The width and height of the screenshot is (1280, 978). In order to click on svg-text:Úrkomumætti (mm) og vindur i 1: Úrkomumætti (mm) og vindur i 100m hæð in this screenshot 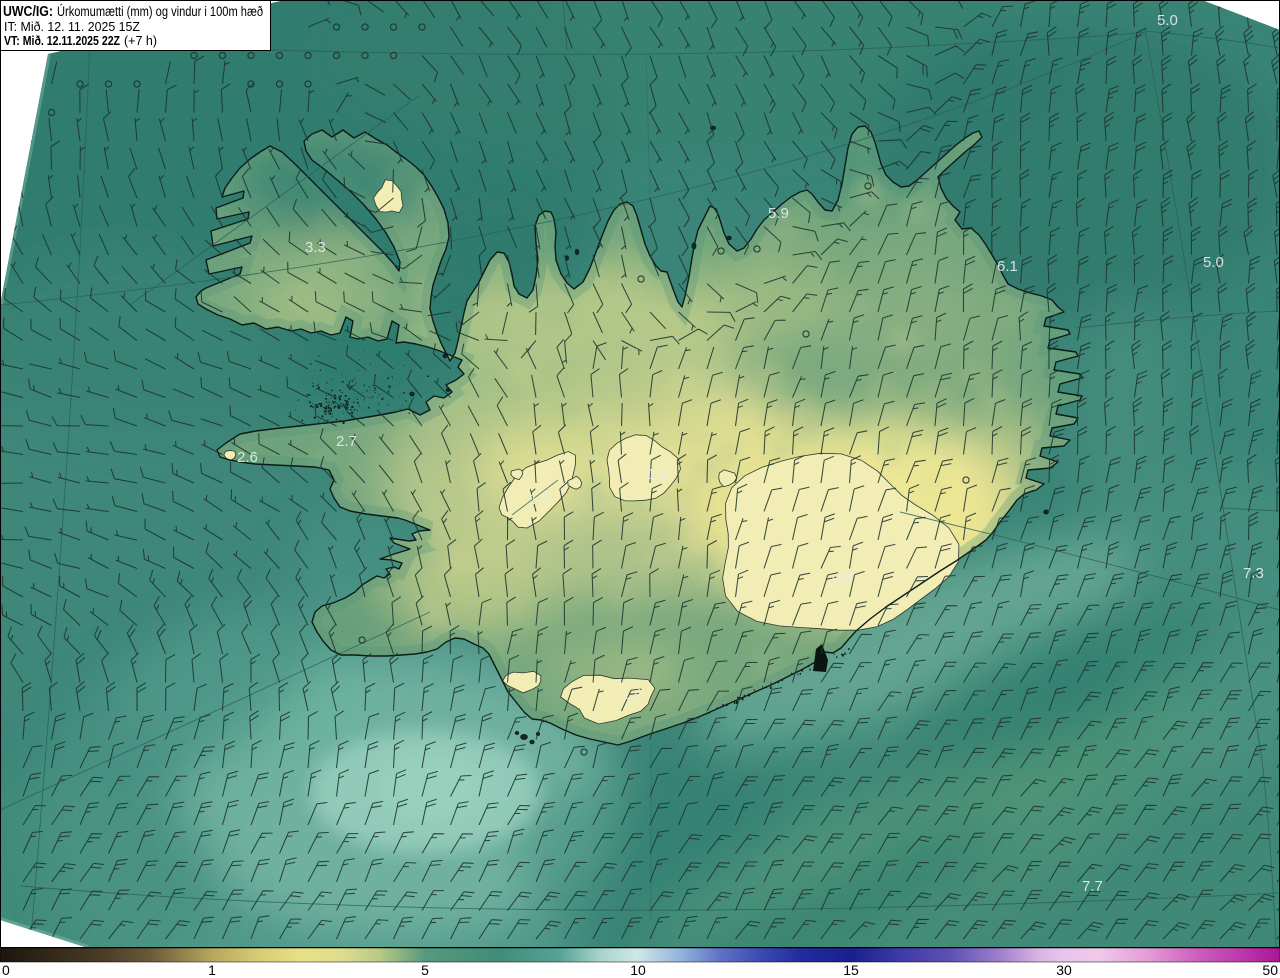, I will do `click(160, 11)`.